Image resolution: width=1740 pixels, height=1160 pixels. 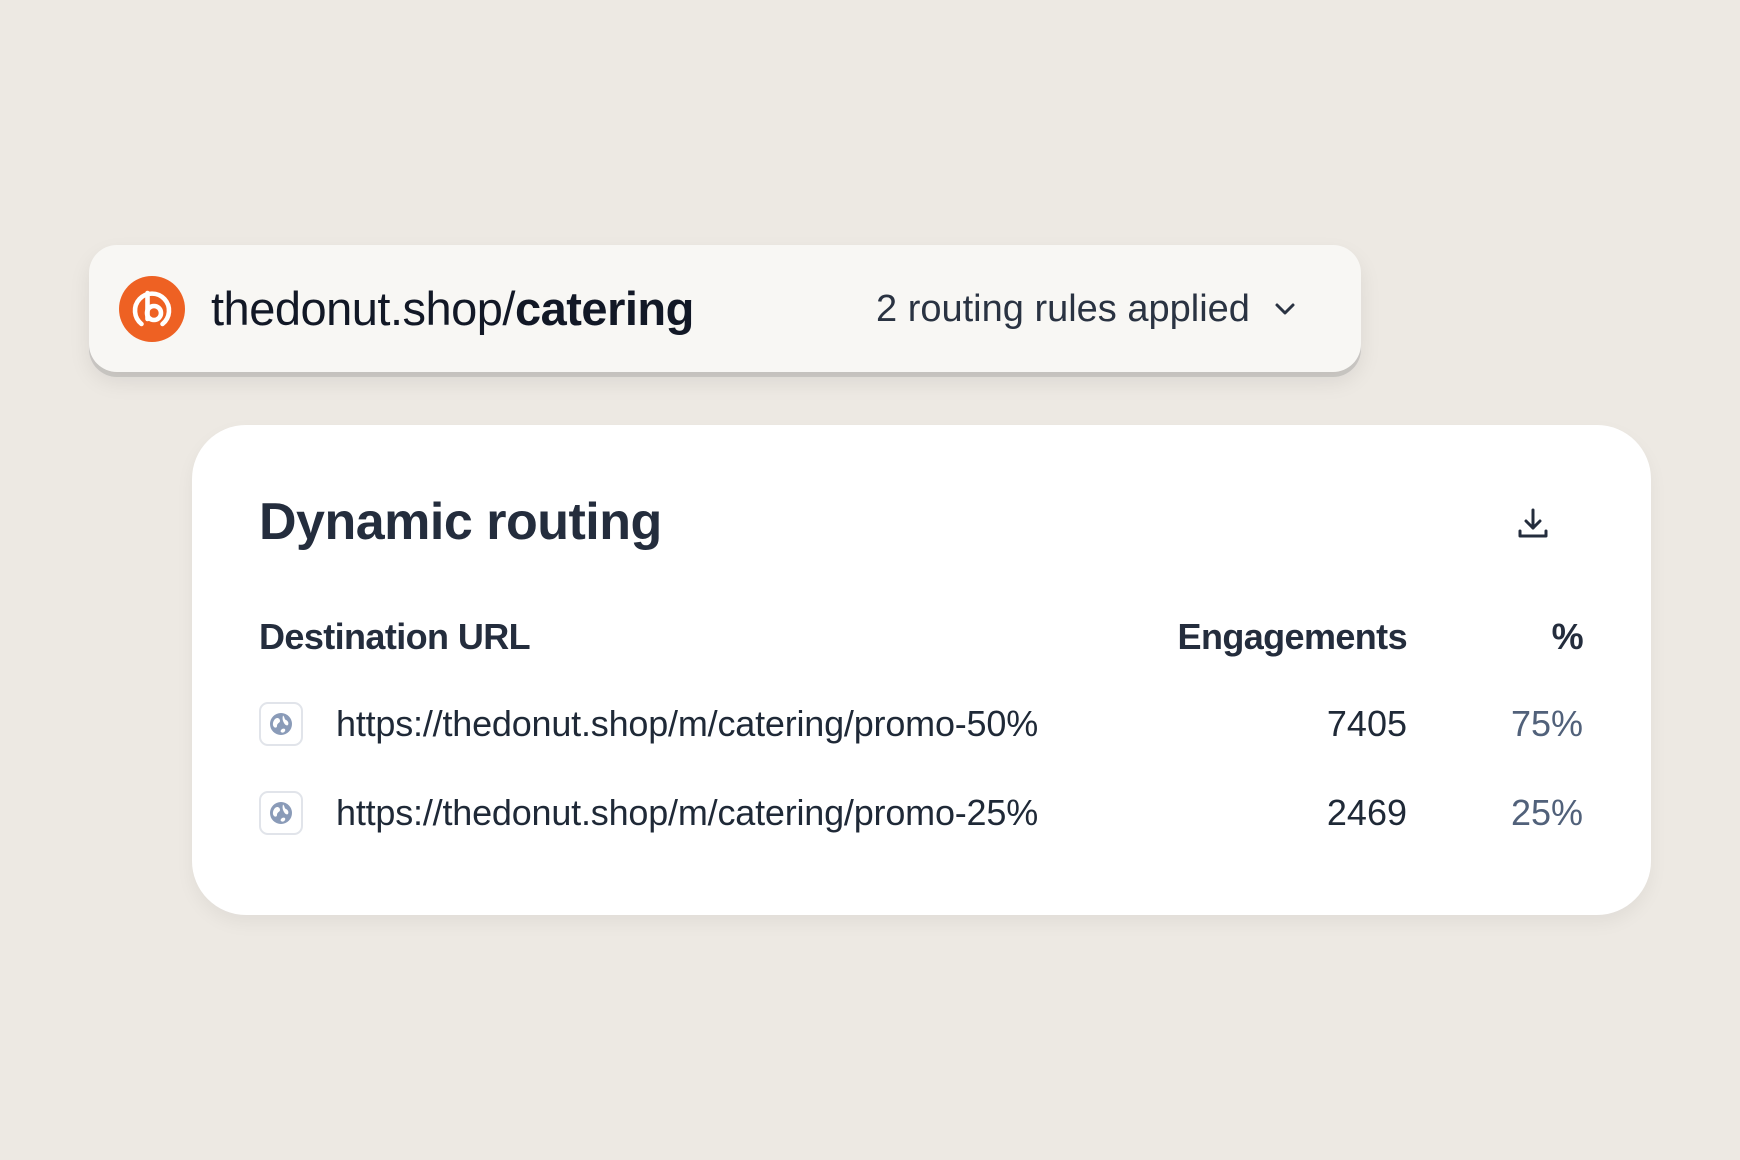 I want to click on download-icon, so click(x=1533, y=523).